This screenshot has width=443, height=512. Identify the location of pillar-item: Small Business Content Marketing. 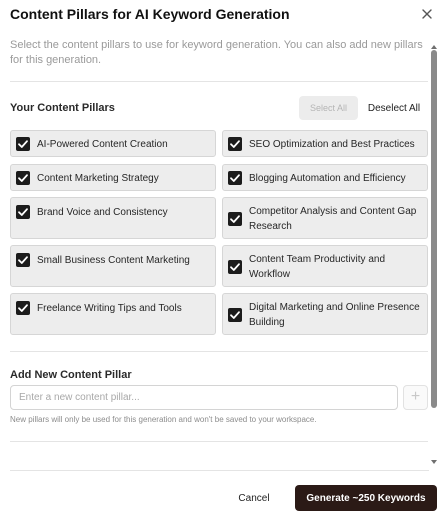
(113, 266).